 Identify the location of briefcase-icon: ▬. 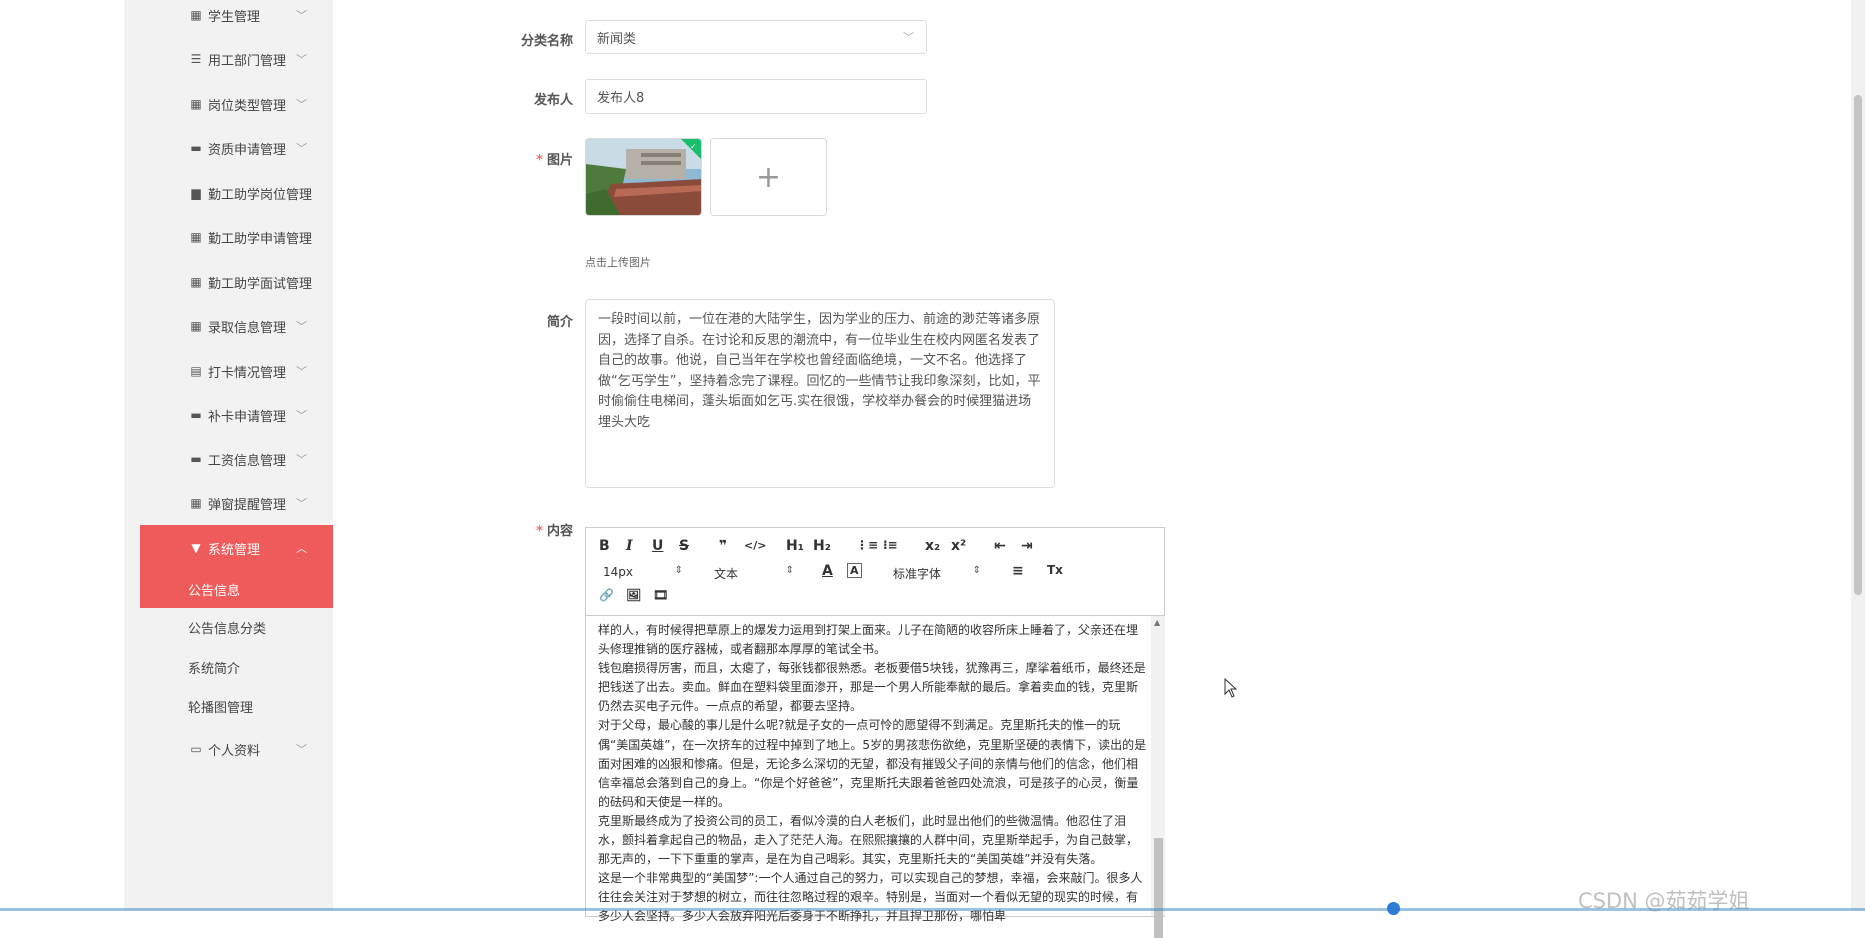
(196, 148).